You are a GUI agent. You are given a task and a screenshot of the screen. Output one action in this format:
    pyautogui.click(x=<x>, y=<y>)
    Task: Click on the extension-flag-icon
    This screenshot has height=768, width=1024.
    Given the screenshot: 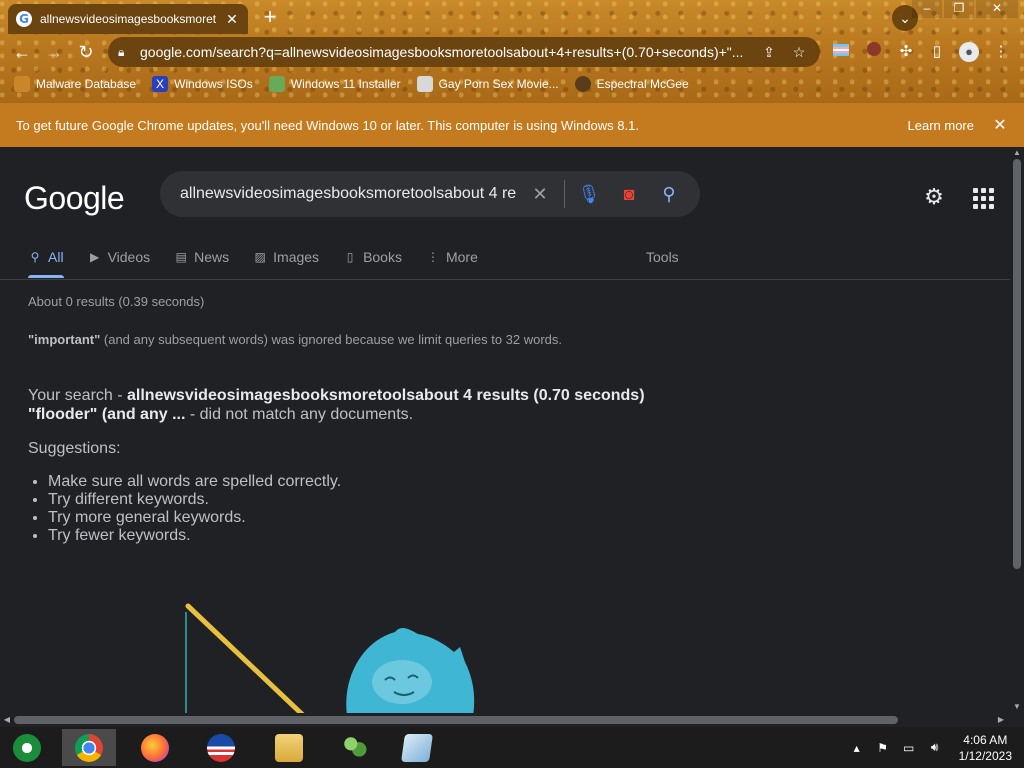 What is the action you would take?
    pyautogui.click(x=841, y=52)
    